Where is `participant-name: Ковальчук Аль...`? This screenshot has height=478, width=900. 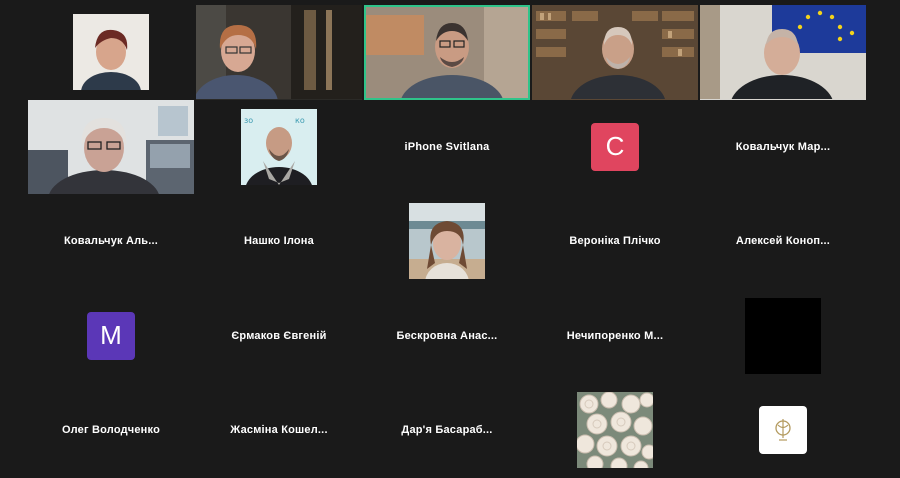 participant-name: Ковальчук Аль... is located at coordinates (111, 241).